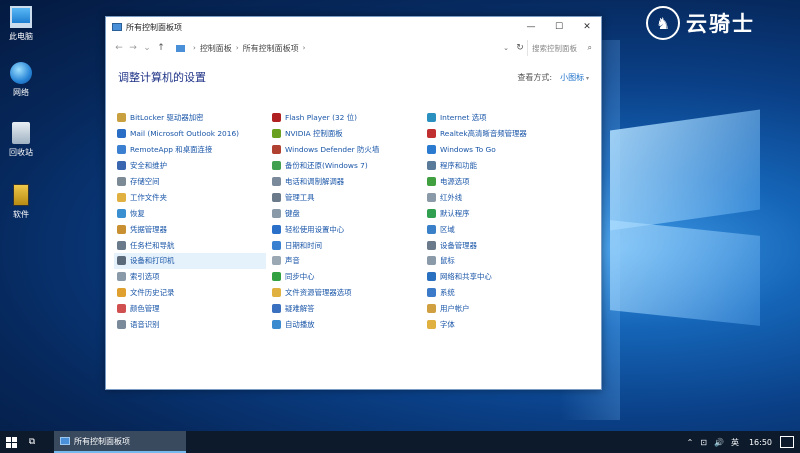  I want to click on cp-item-mail: Mail (Microsoft Outlook 2016), so click(190, 134).